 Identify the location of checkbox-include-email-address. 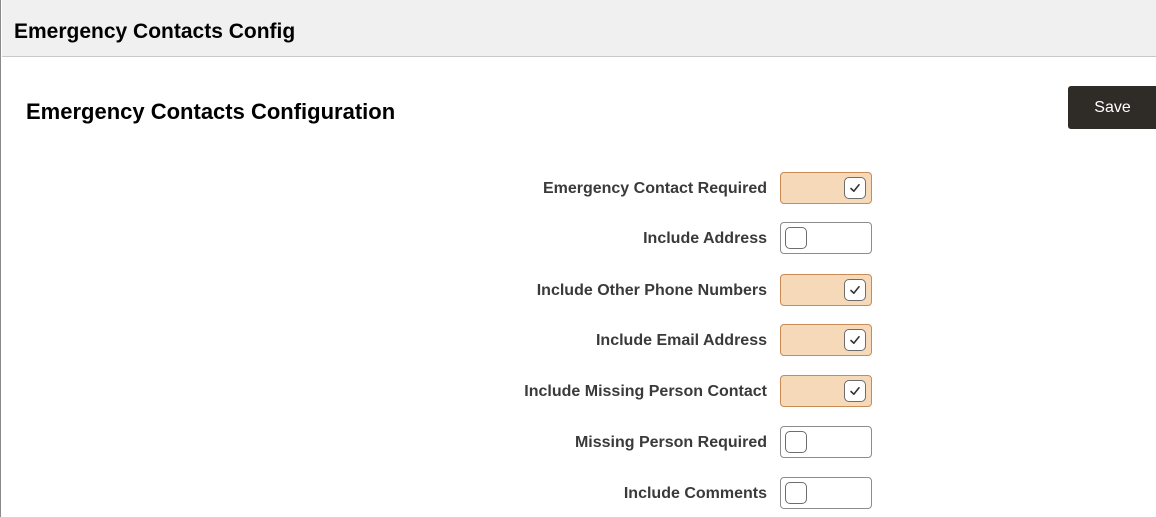
(826, 340).